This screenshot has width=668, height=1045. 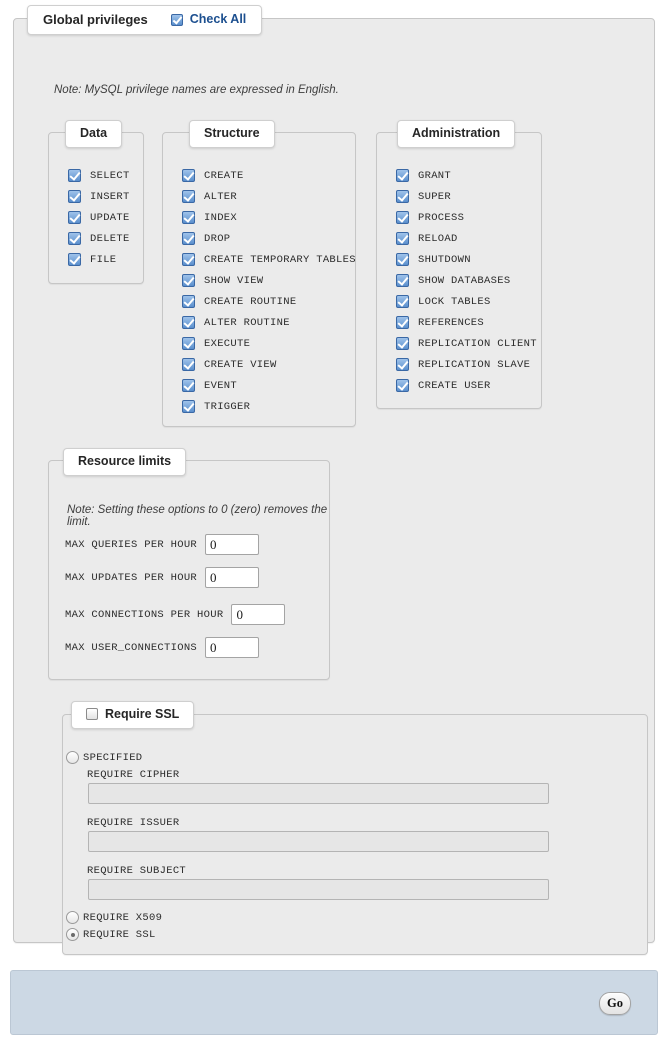 What do you see at coordinates (232, 544) in the screenshot?
I see `max-queries-per-hour-input` at bounding box center [232, 544].